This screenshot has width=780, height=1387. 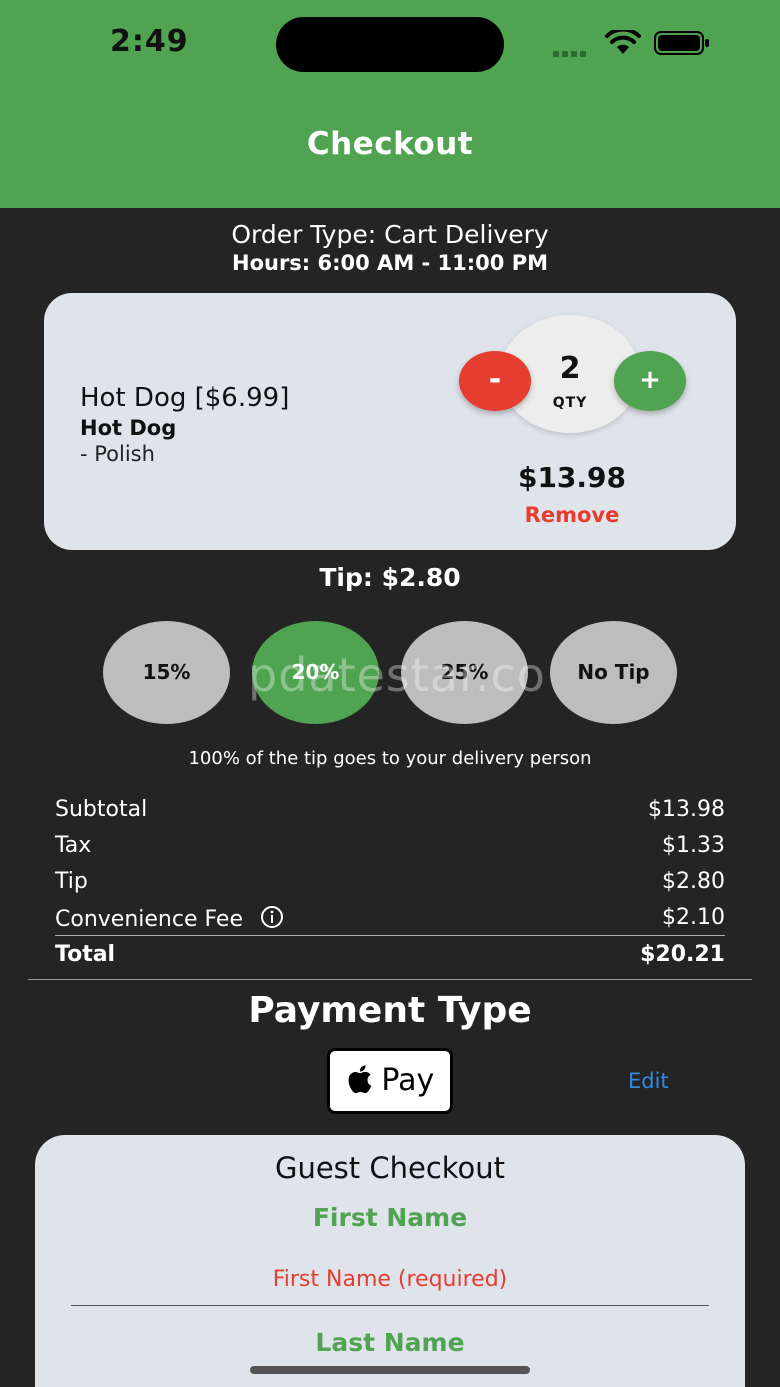 What do you see at coordinates (613, 672) in the screenshot?
I see `tip-option-none: No Tip` at bounding box center [613, 672].